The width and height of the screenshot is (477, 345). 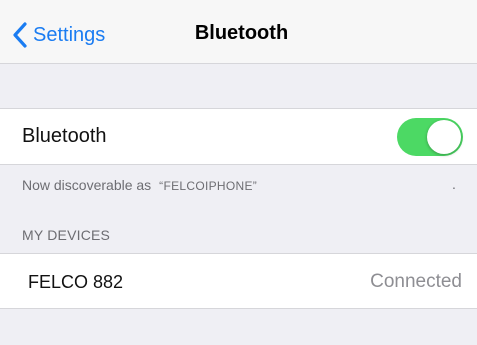 What do you see at coordinates (76, 282) in the screenshot?
I see `device-name: FELCO 882` at bounding box center [76, 282].